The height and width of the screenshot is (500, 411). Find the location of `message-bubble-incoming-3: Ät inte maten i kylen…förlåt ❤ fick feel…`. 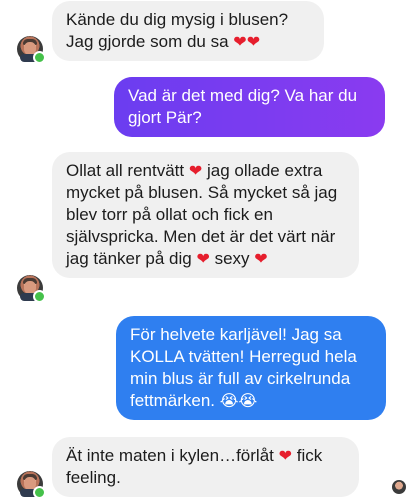

message-bubble-incoming-3: Ät inte maten i kylen…förlåt ❤ fick feel… is located at coordinates (205, 467).